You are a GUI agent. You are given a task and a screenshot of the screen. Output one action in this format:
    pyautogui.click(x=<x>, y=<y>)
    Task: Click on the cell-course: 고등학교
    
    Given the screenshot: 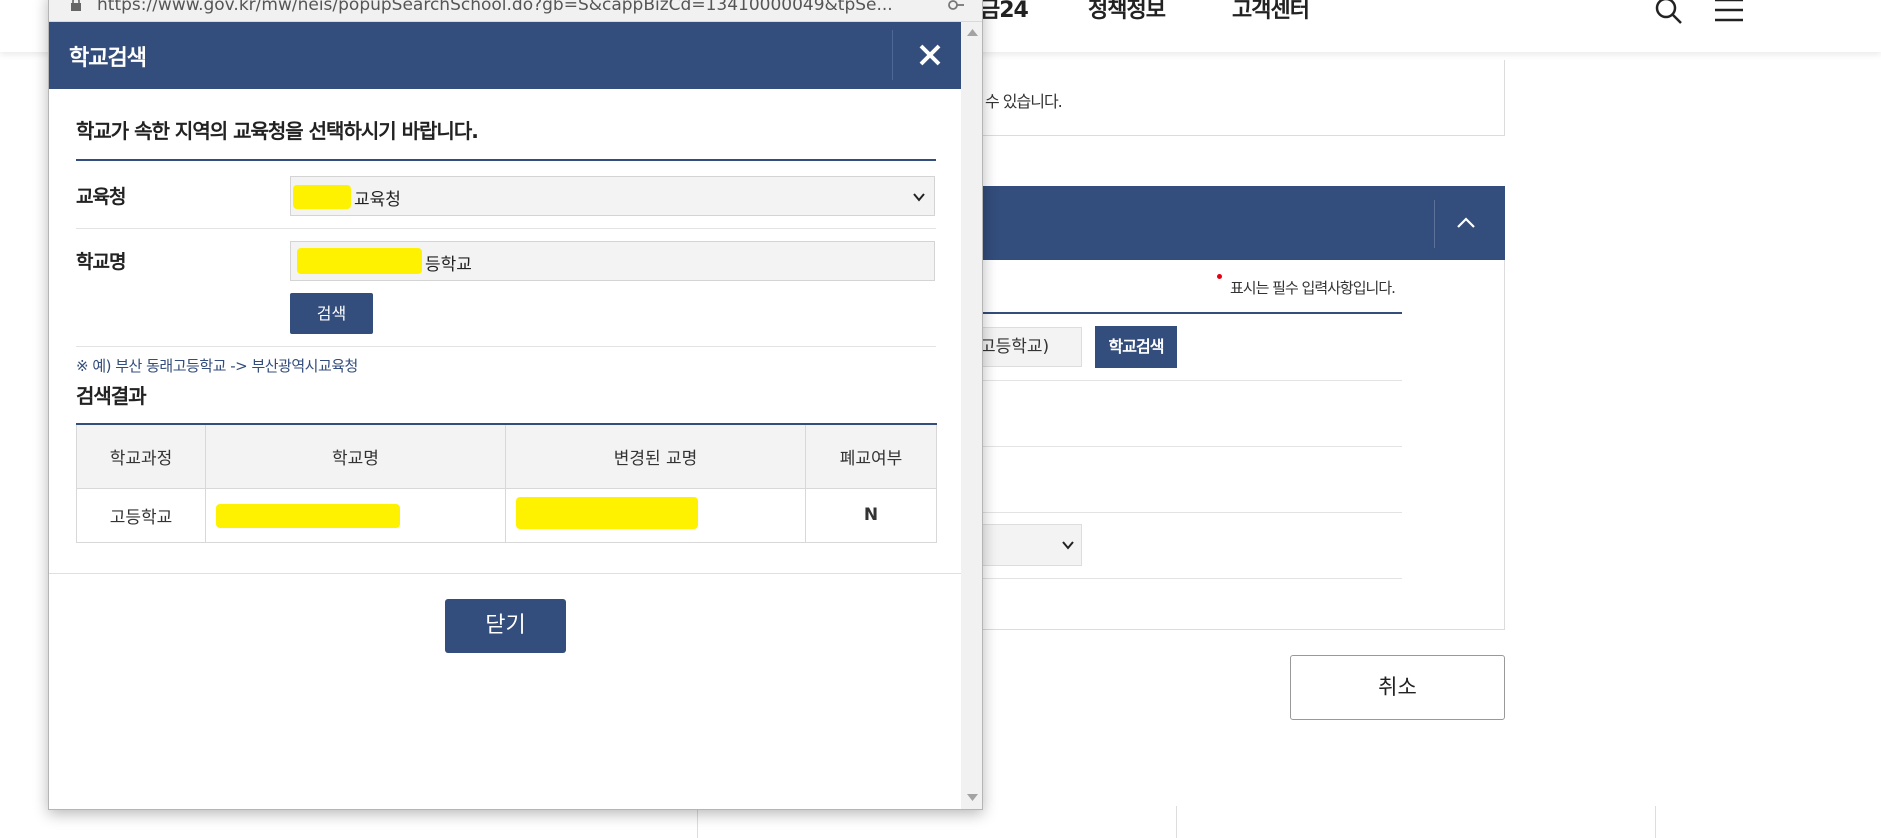 What is the action you would take?
    pyautogui.click(x=141, y=515)
    